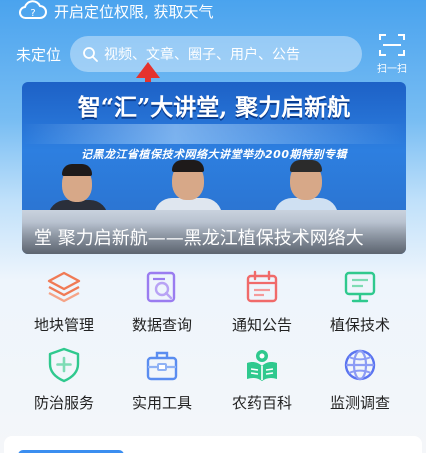 The image size is (426, 453). I want to click on grid-item-label: 防治服务, so click(63, 403).